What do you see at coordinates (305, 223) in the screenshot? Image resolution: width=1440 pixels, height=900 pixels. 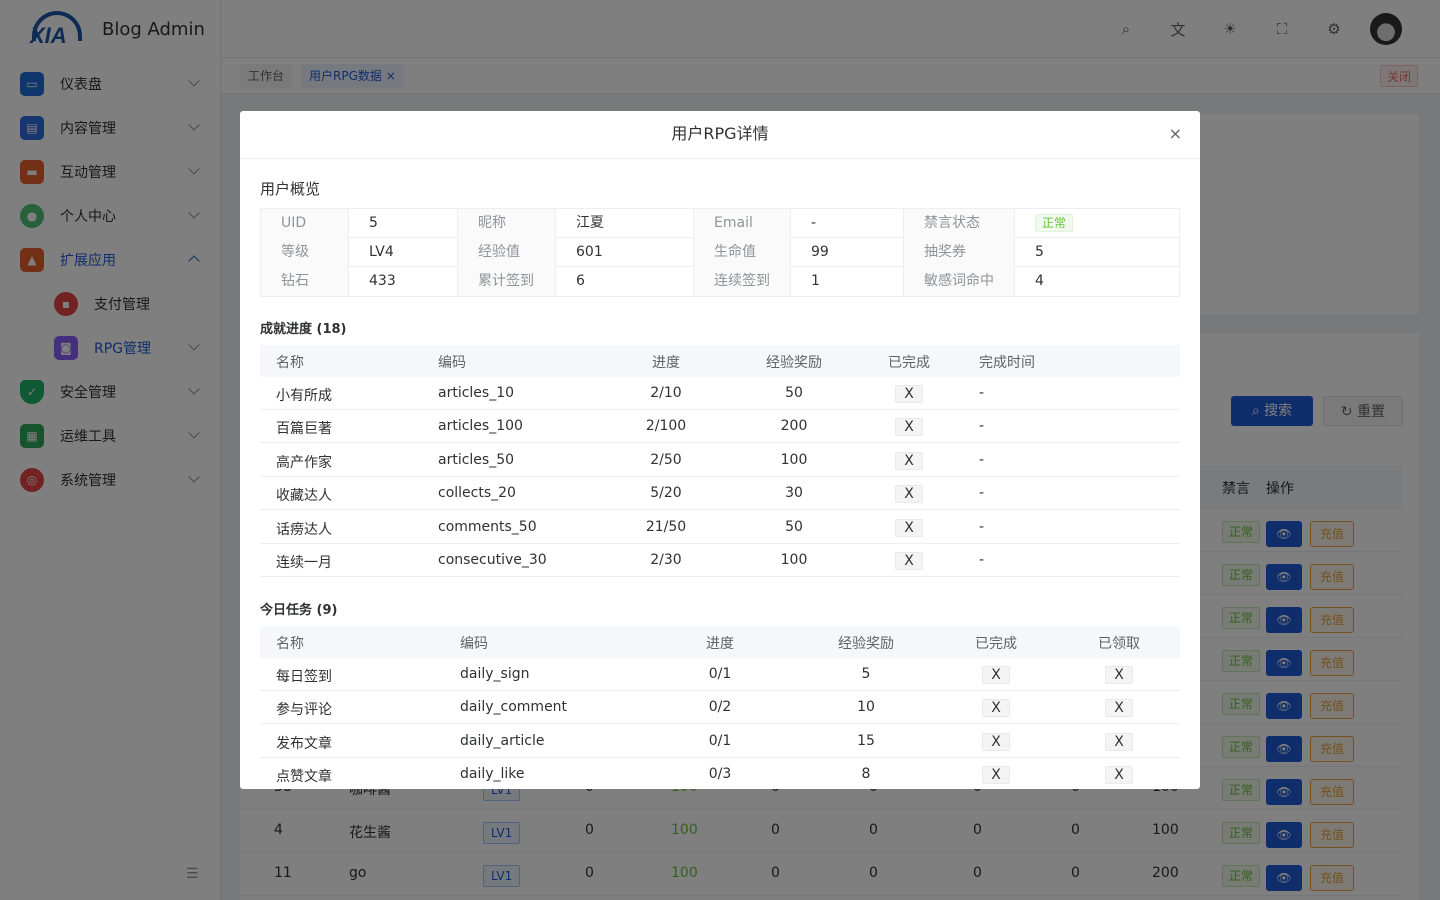 I see `desc-label: UID` at bounding box center [305, 223].